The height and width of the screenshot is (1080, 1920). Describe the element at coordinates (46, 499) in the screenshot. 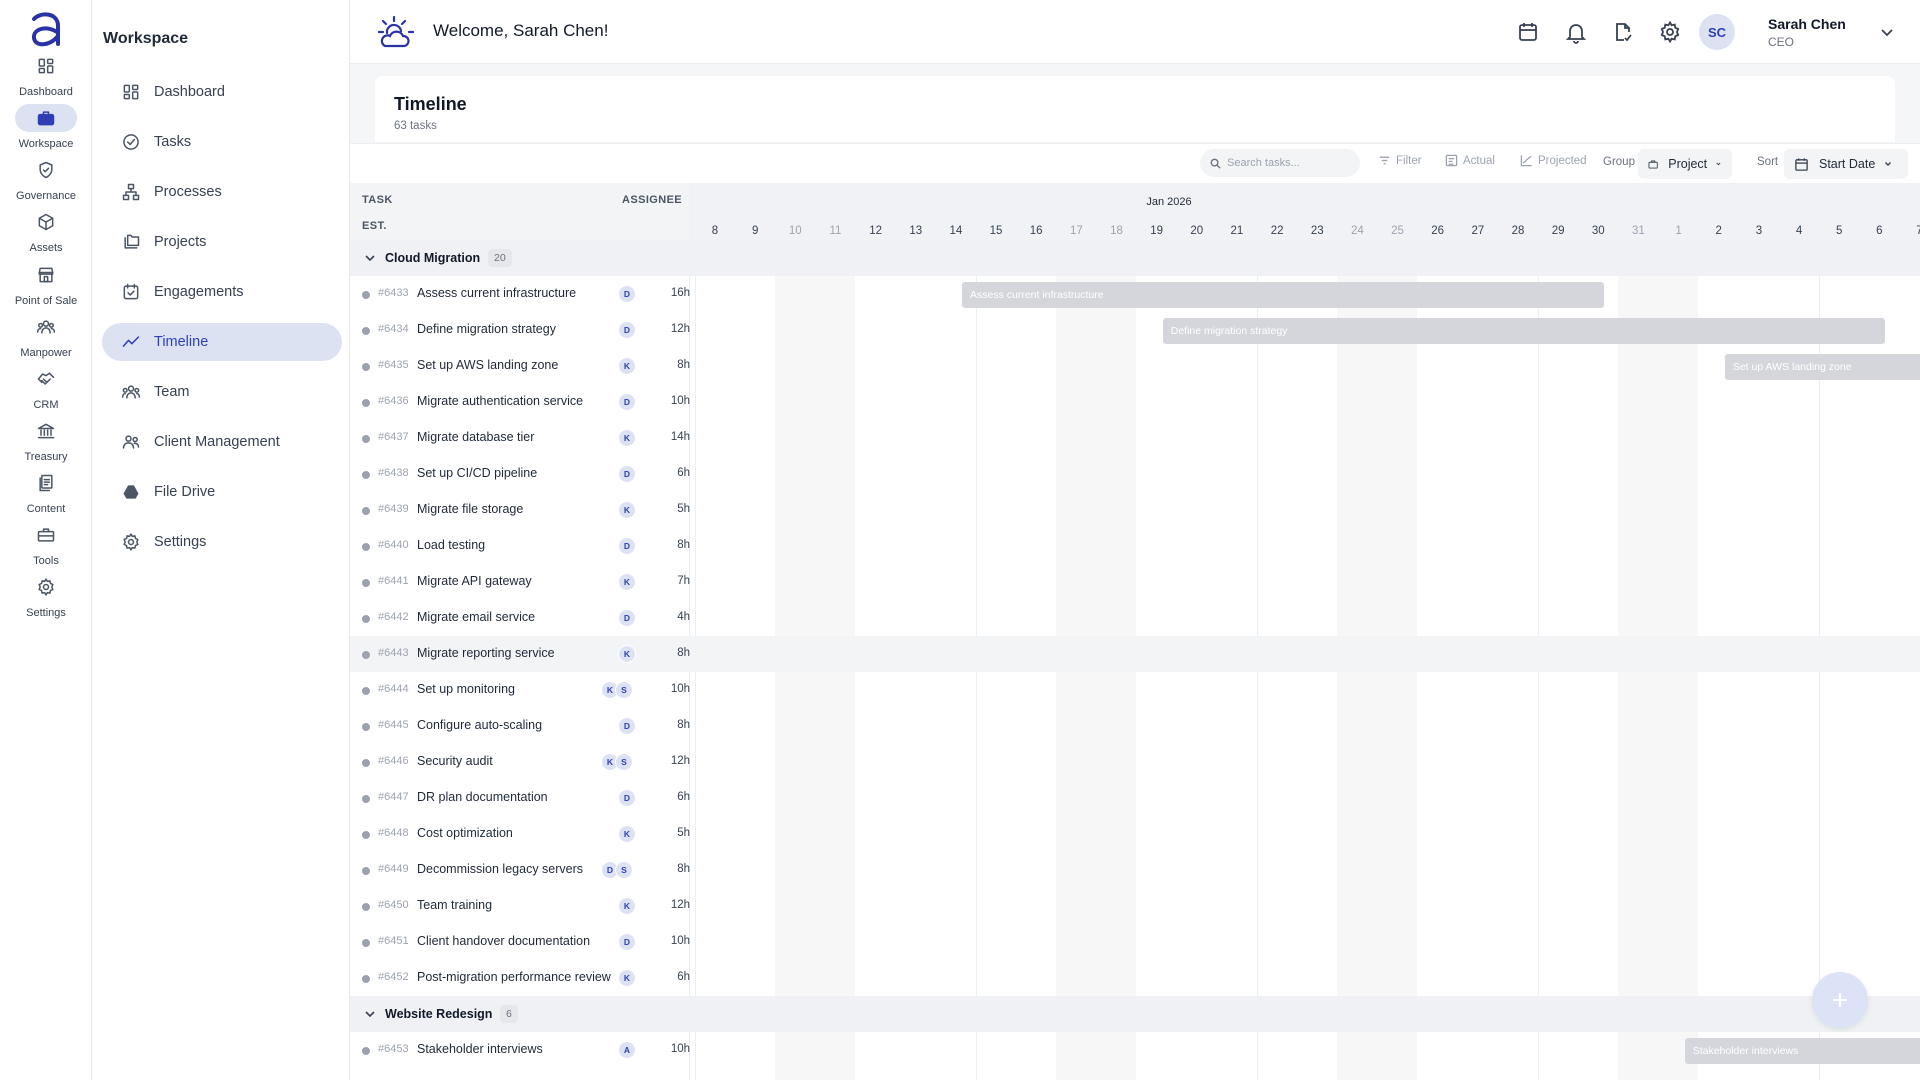

I see `rail-item-content: Content` at that location.